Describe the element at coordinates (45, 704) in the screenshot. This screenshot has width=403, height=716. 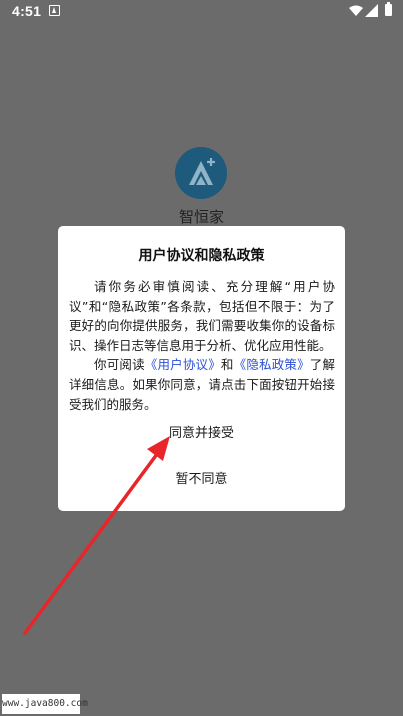
I see `watermark: www.java800.com` at that location.